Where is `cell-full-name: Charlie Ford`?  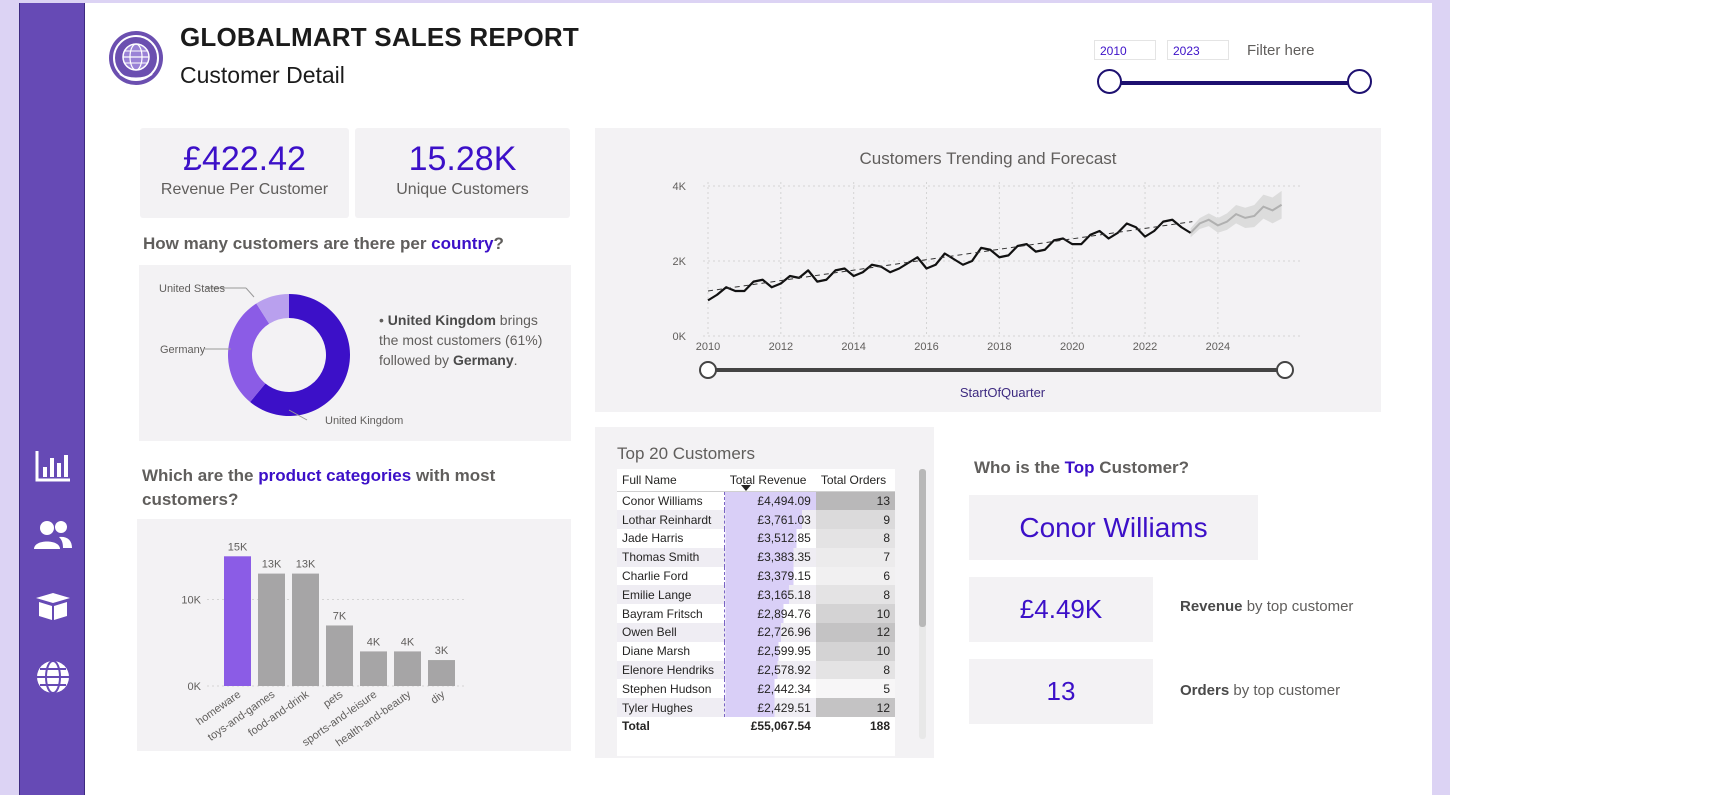 cell-full-name: Charlie Ford is located at coordinates (655, 576).